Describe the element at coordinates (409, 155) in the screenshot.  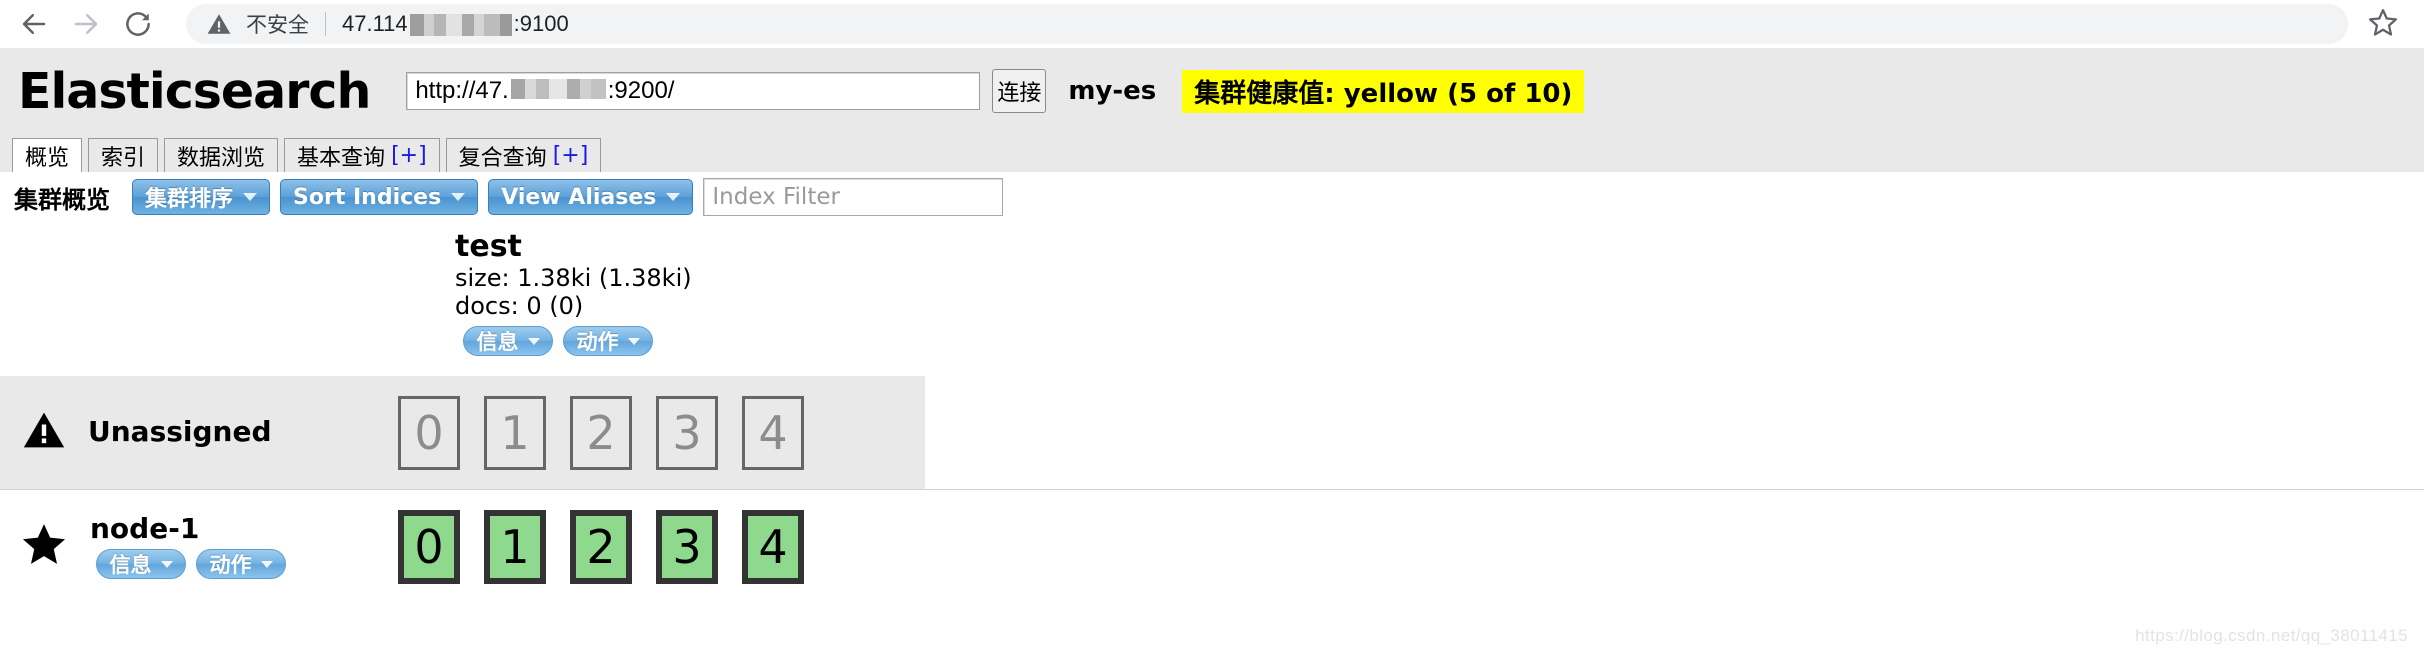
I see `tab-basic-query-plus: [+]` at that location.